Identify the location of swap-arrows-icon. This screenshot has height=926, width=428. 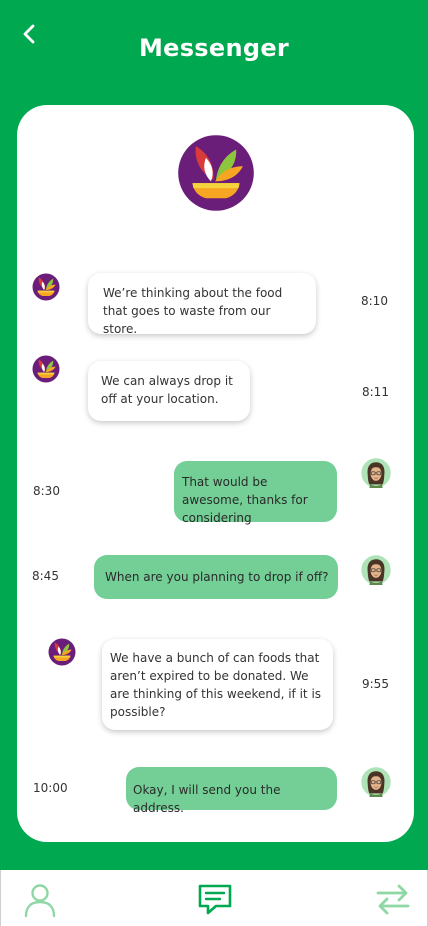
(393, 899).